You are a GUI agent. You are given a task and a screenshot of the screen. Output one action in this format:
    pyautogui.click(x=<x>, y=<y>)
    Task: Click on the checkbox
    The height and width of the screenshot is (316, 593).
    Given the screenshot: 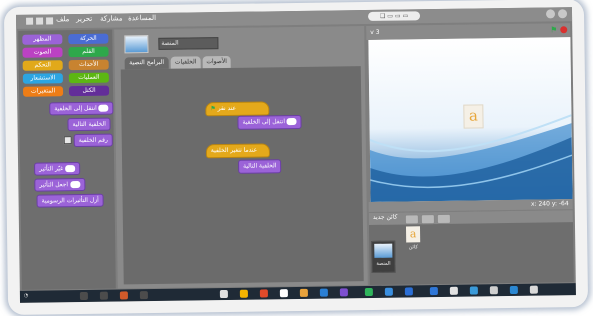 What is the action you would take?
    pyautogui.click(x=67, y=140)
    